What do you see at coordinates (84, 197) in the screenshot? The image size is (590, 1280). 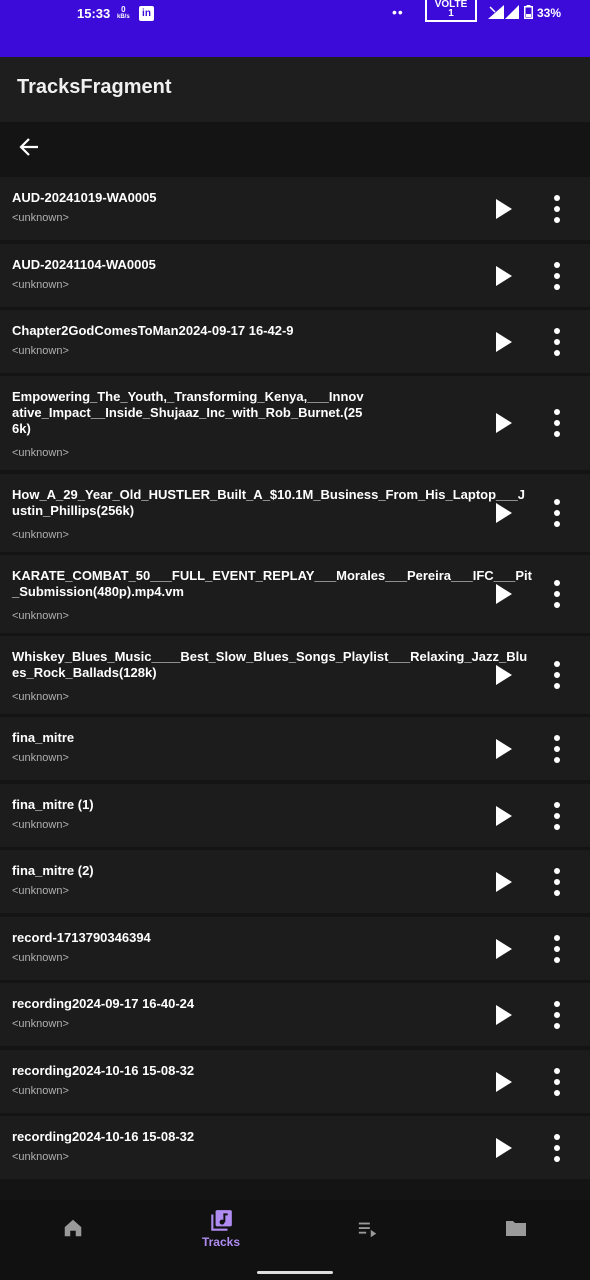 I see `track-title: AUD-20241019-WA0005` at bounding box center [84, 197].